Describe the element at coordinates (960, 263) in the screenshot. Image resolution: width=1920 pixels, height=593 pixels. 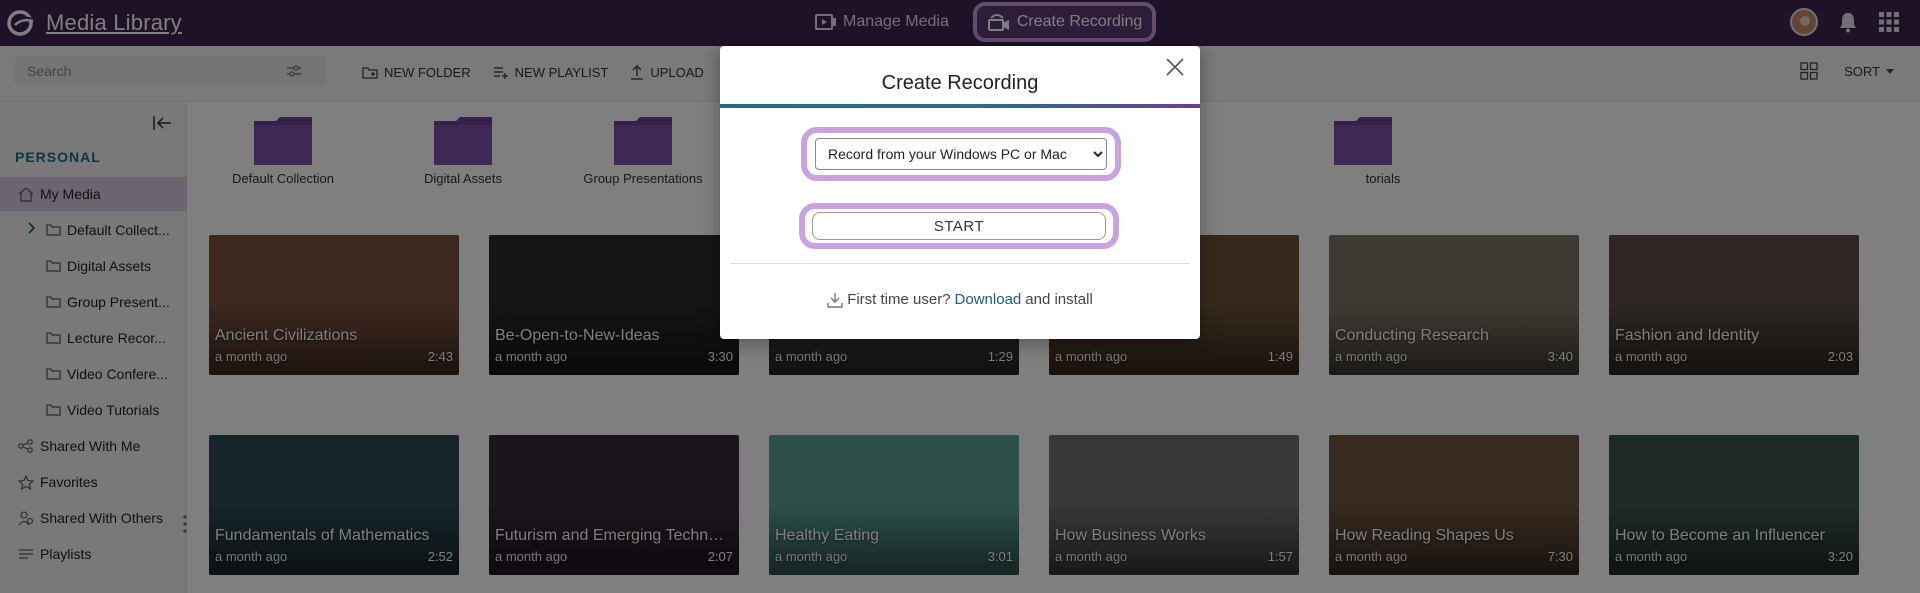
I see `dialog-divider` at that location.